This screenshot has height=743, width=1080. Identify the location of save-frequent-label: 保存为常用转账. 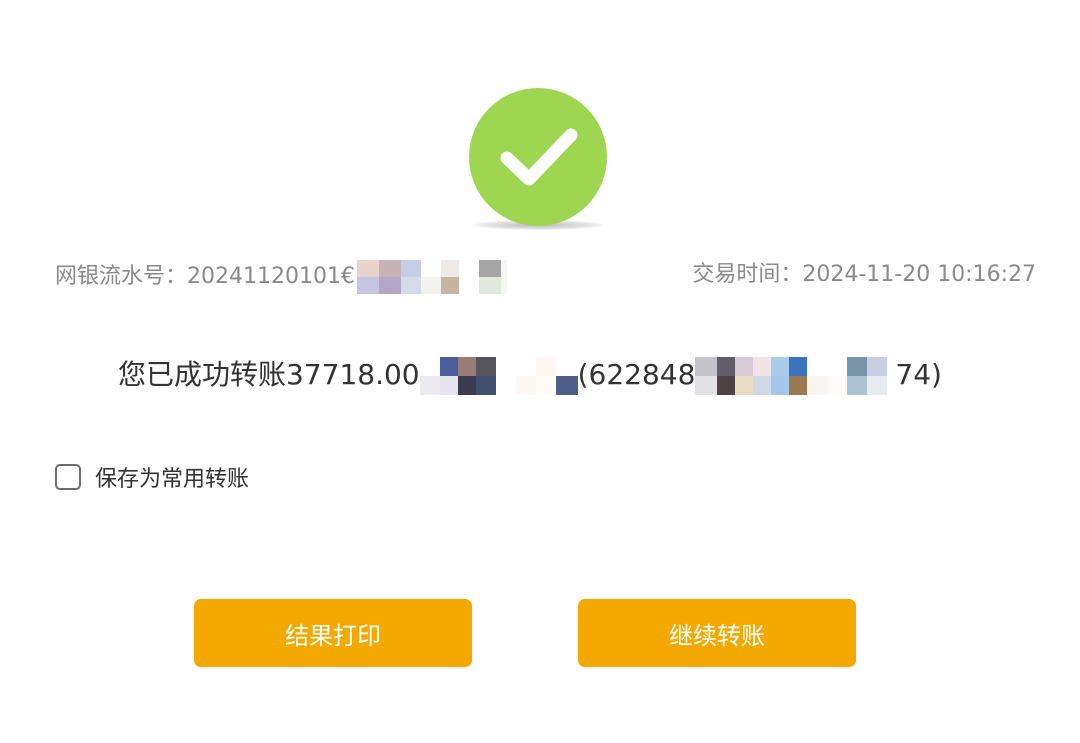
(172, 479).